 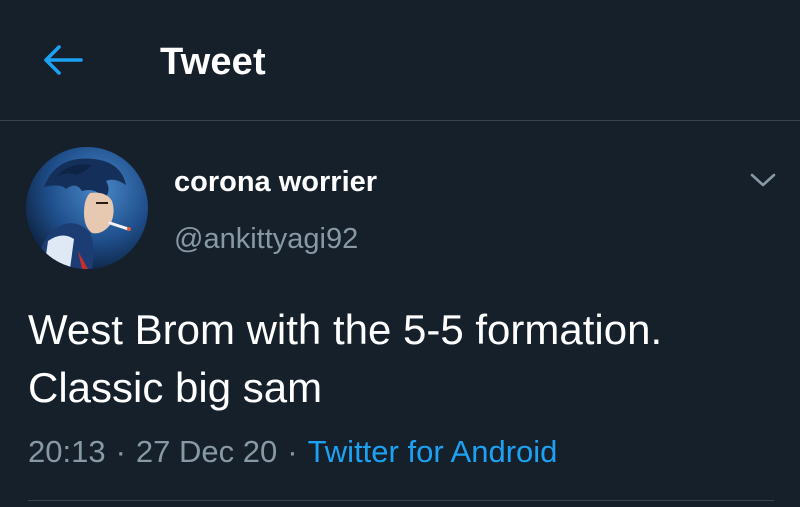 I want to click on tweet-text-line: Classic big sam, so click(x=175, y=387).